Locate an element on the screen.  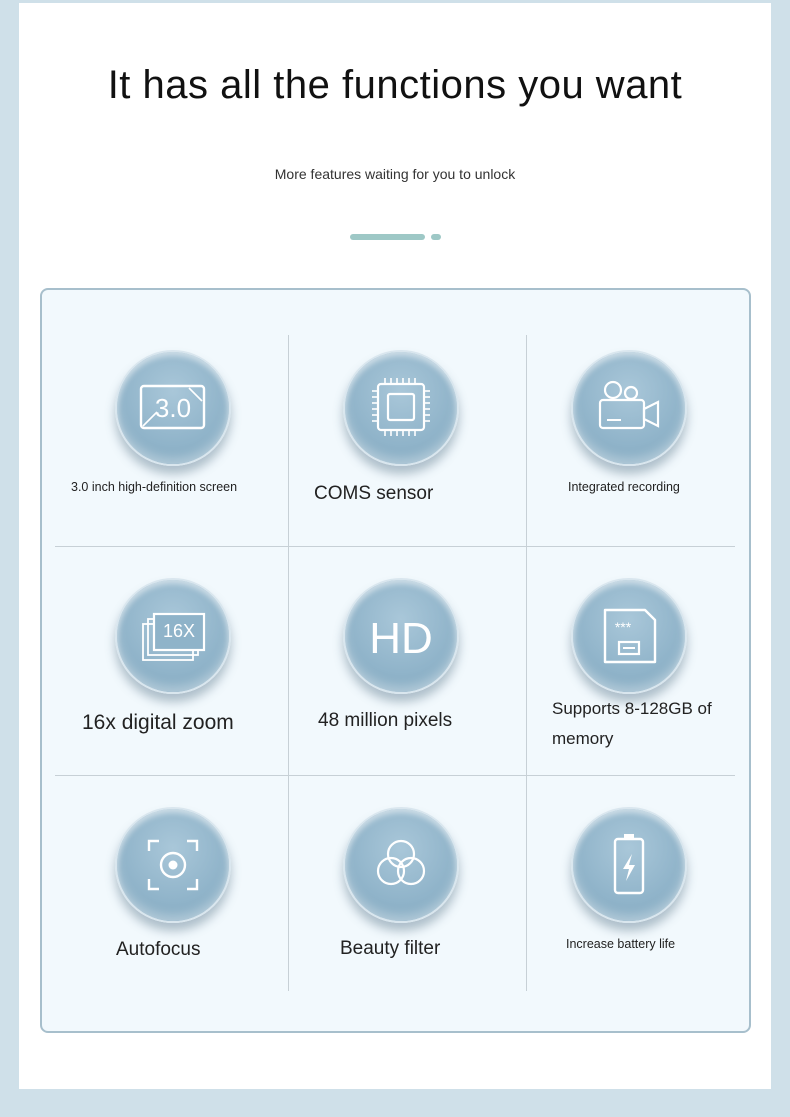
zoom-16x-icon: 16X is located at coordinates (173, 636).